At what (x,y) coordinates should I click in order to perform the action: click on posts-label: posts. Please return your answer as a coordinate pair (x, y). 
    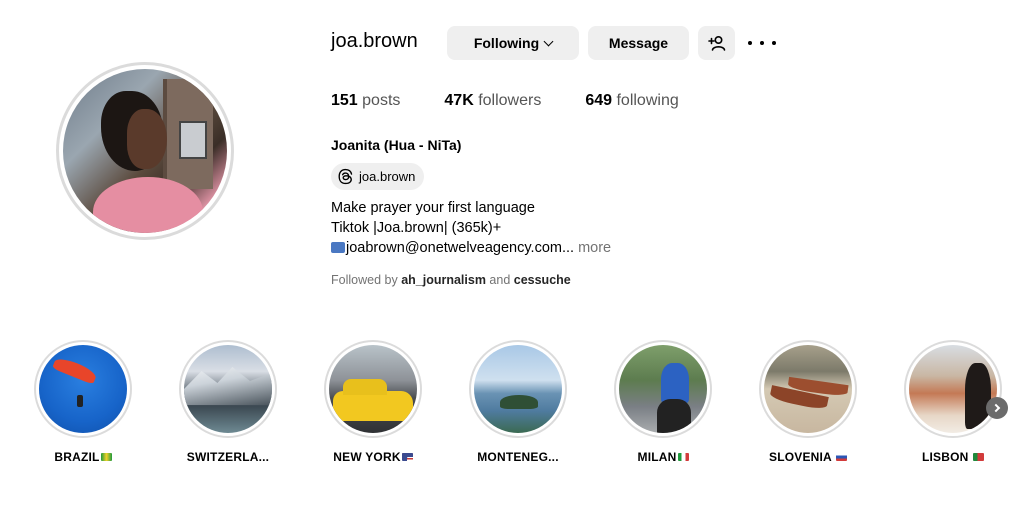
    Looking at the image, I should click on (379, 100).